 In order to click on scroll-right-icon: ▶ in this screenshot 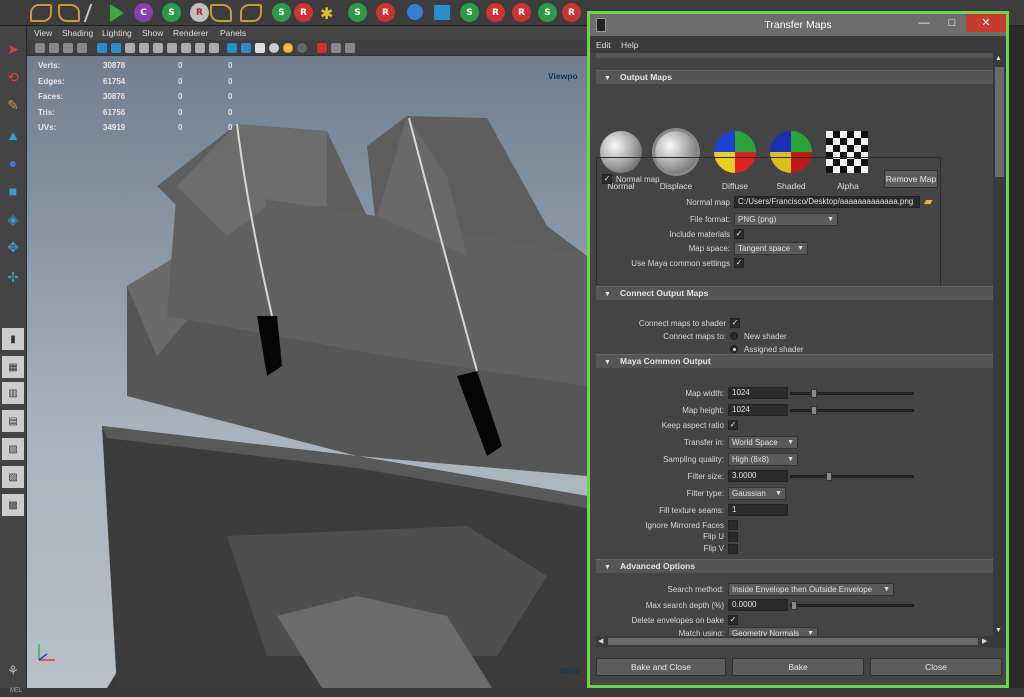, I will do `click(984, 641)`.